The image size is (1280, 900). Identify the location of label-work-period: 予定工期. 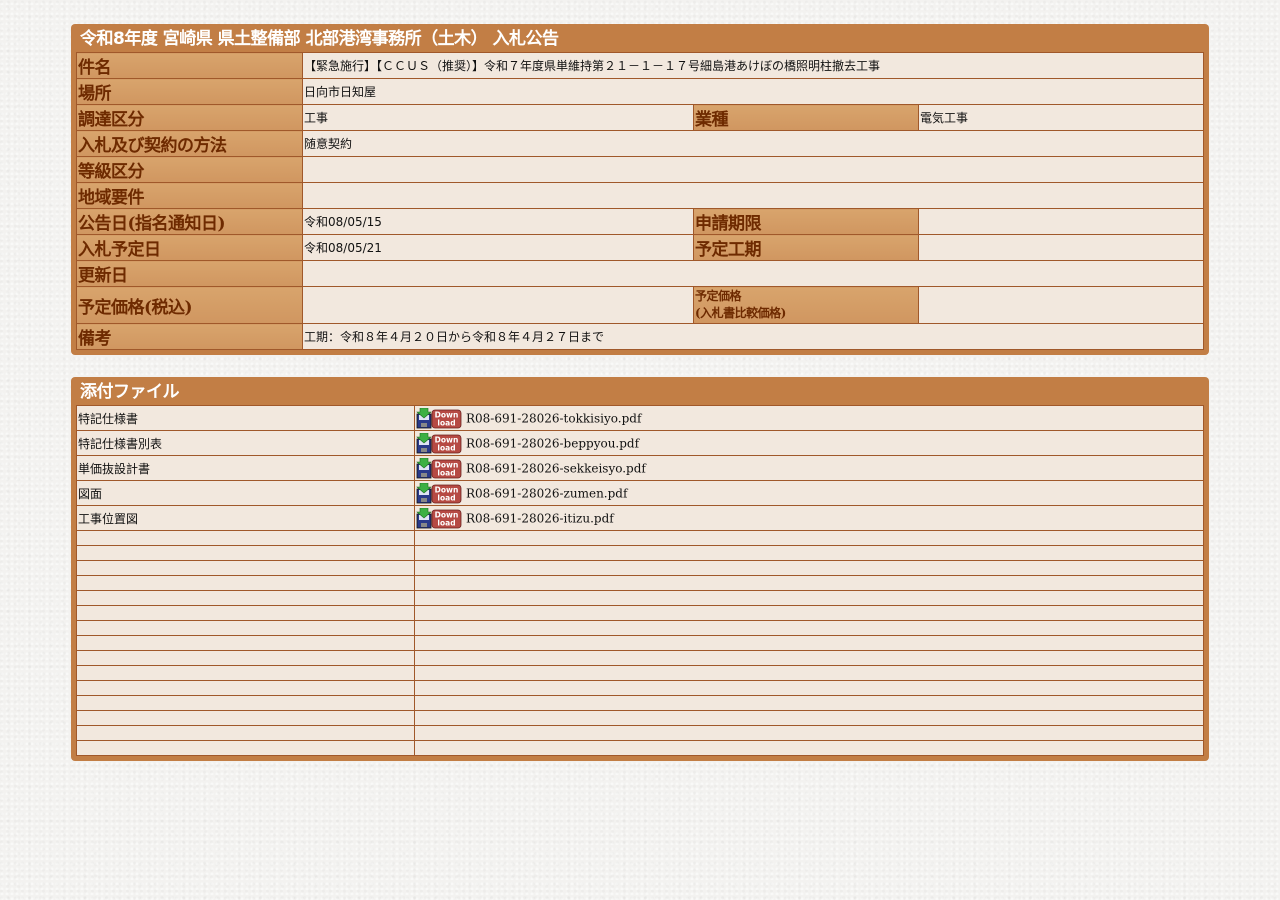
(806, 247).